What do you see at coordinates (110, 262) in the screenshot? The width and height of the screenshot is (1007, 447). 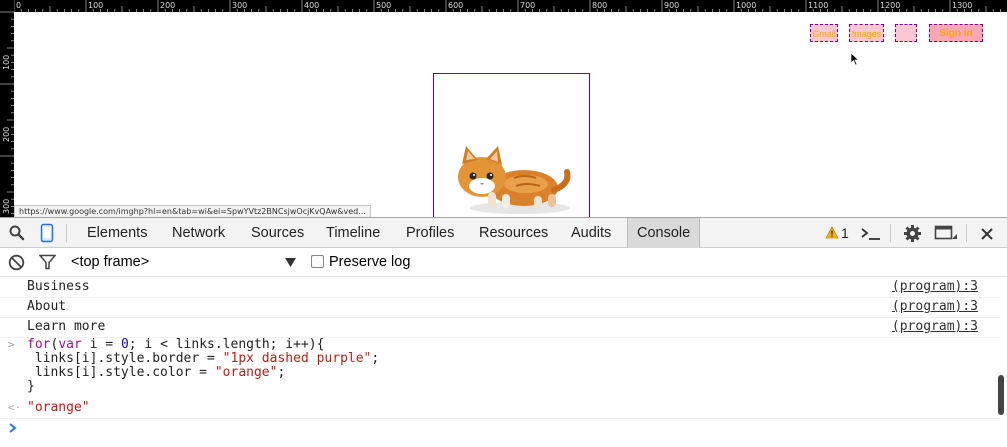 I see `frame-selector: <top frame>` at bounding box center [110, 262].